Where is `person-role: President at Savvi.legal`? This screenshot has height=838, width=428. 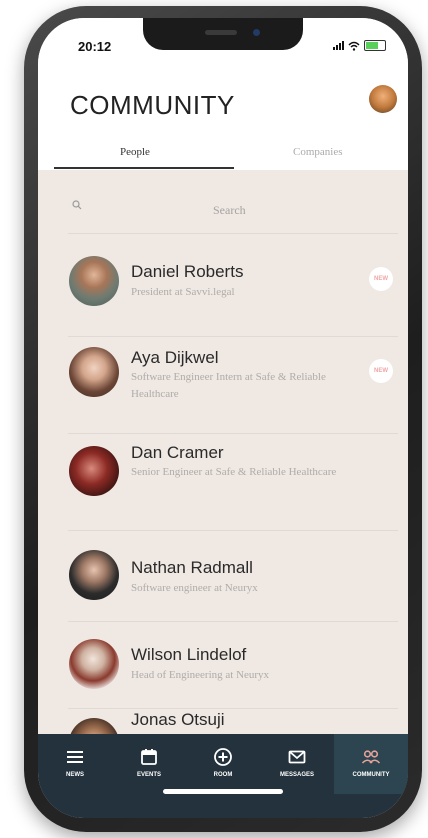
person-role: President at Savvi.legal is located at coordinates (183, 292).